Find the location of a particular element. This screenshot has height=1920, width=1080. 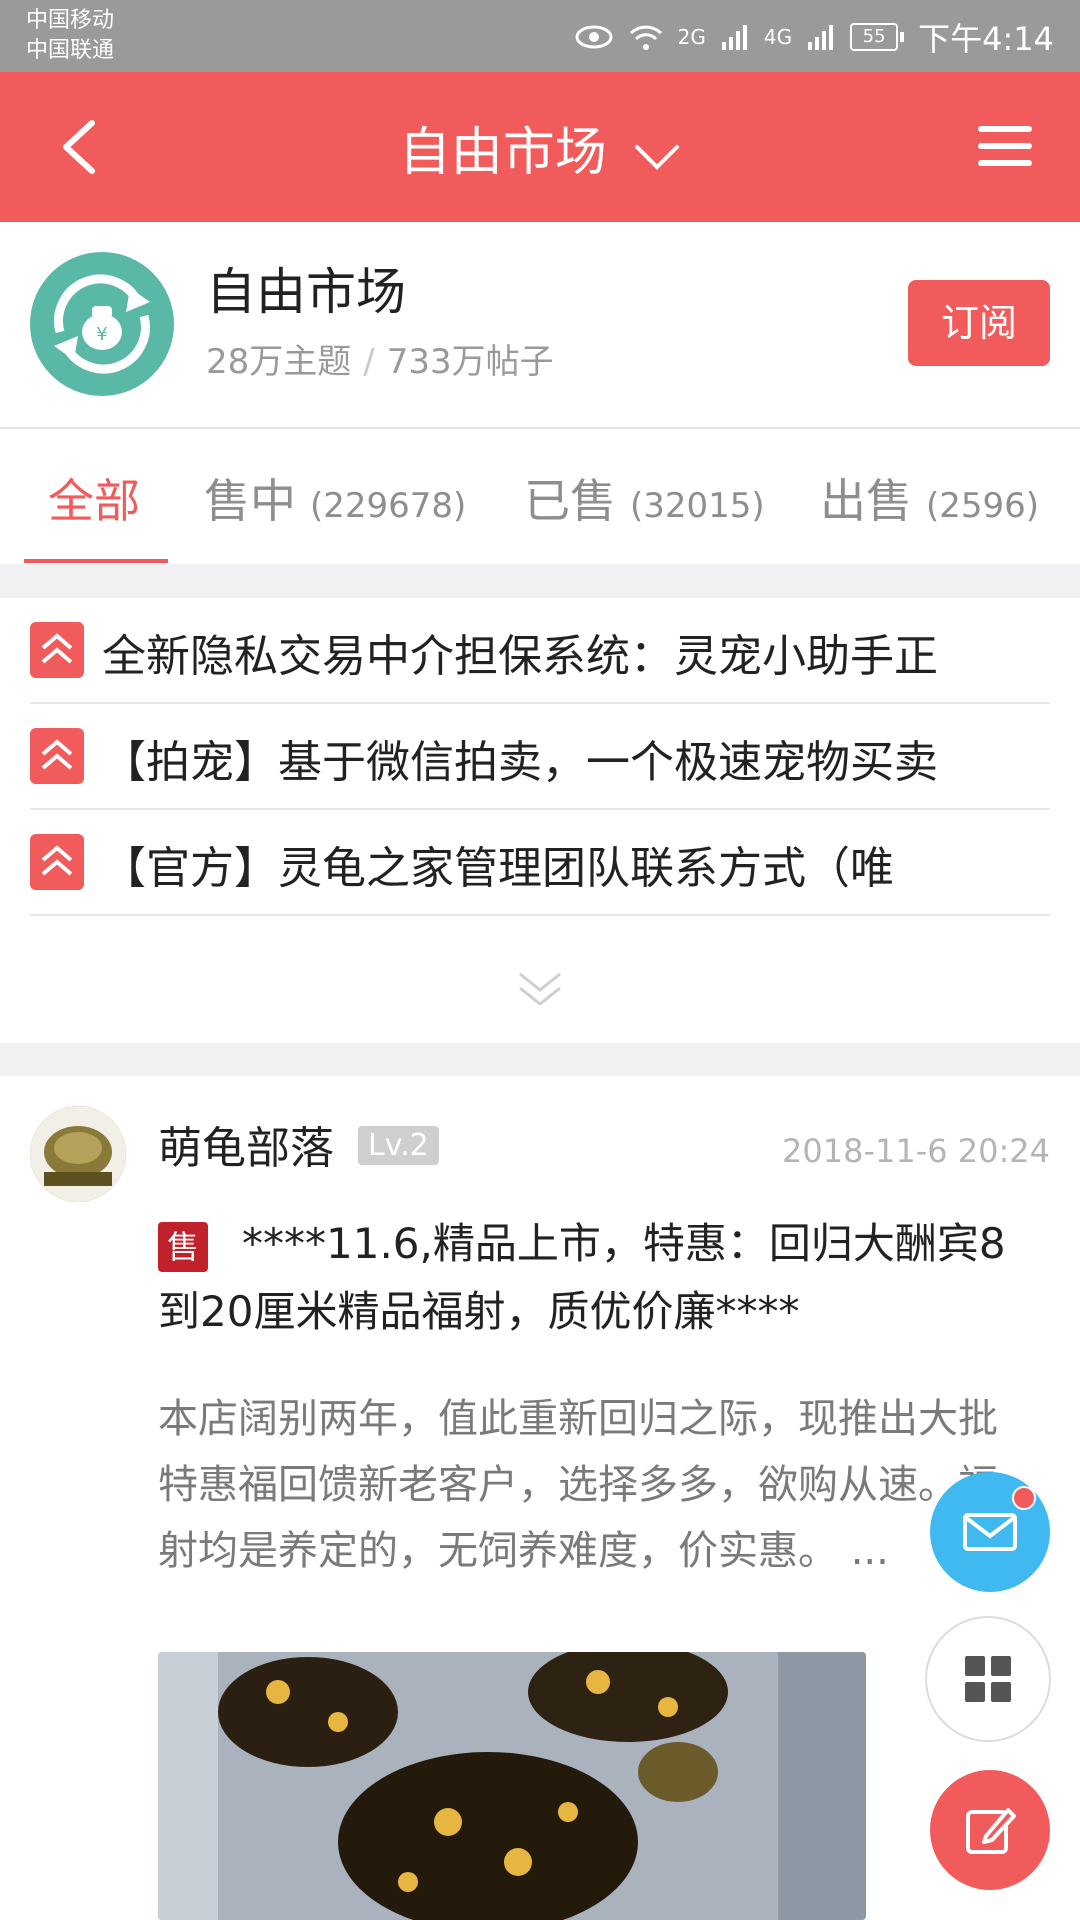

signal-label-2: 4G is located at coordinates (778, 37).